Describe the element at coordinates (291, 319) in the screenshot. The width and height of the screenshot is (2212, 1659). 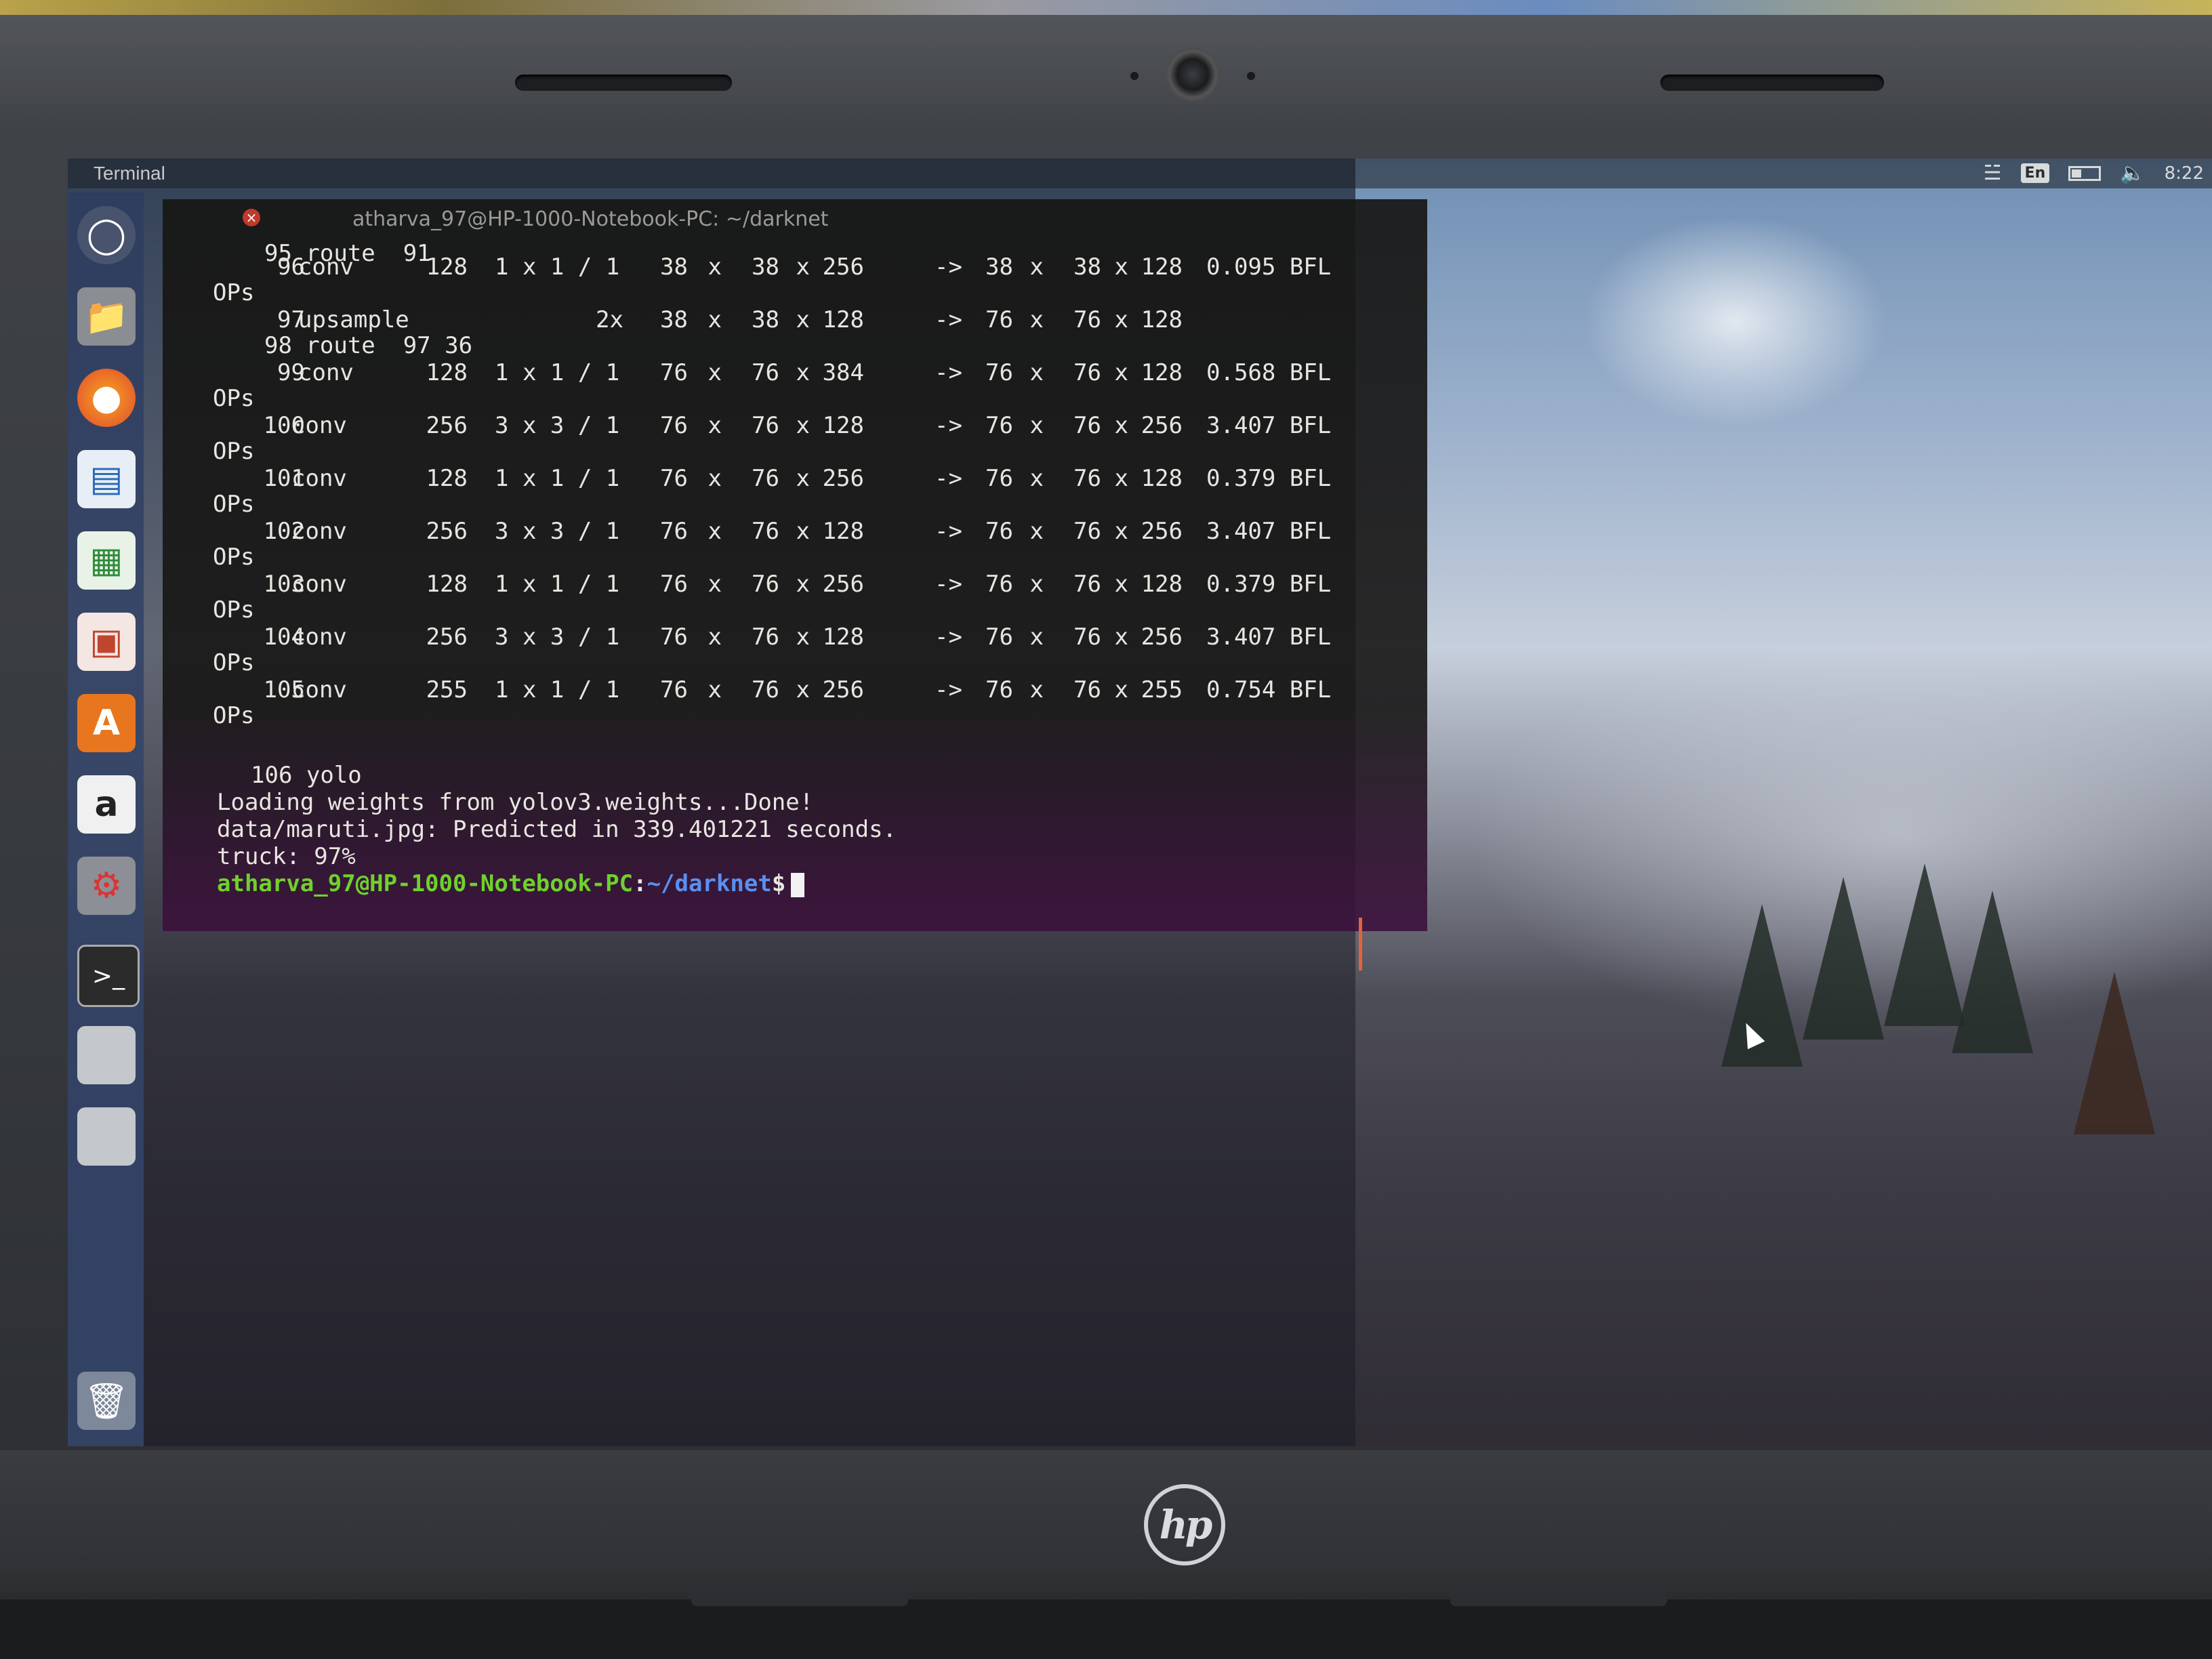
I see `layer-index: 97` at that location.